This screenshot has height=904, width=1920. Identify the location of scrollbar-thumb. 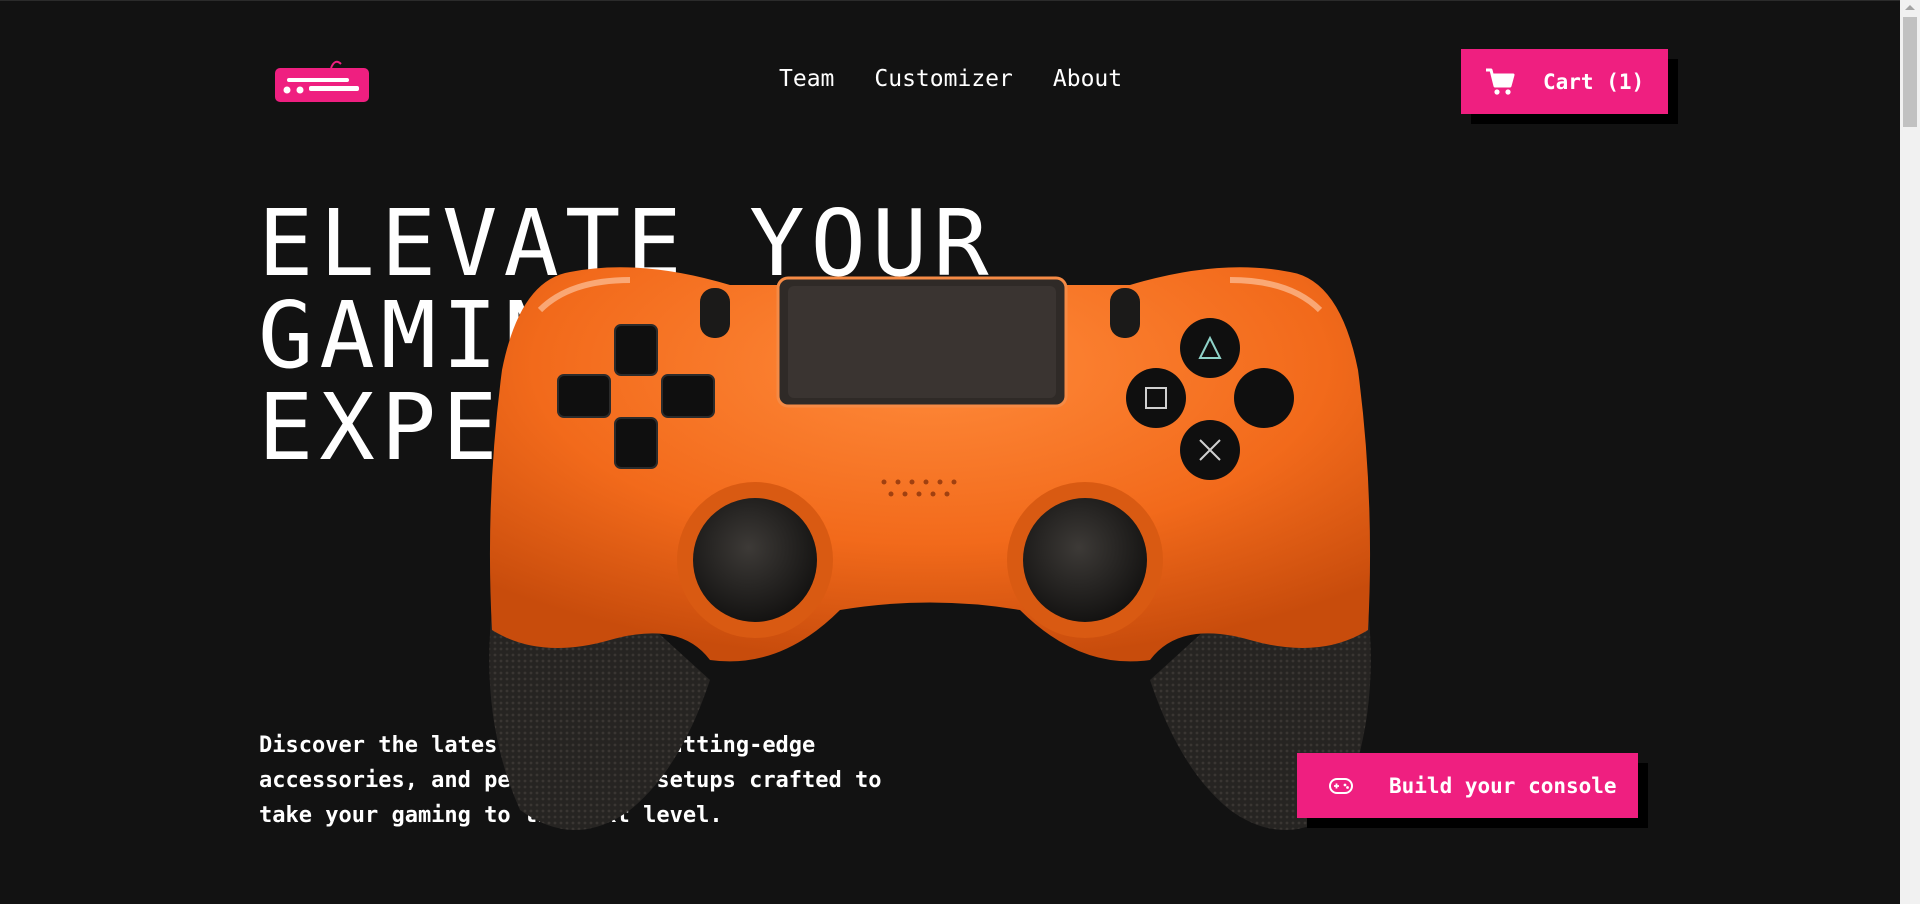
(1910, 72).